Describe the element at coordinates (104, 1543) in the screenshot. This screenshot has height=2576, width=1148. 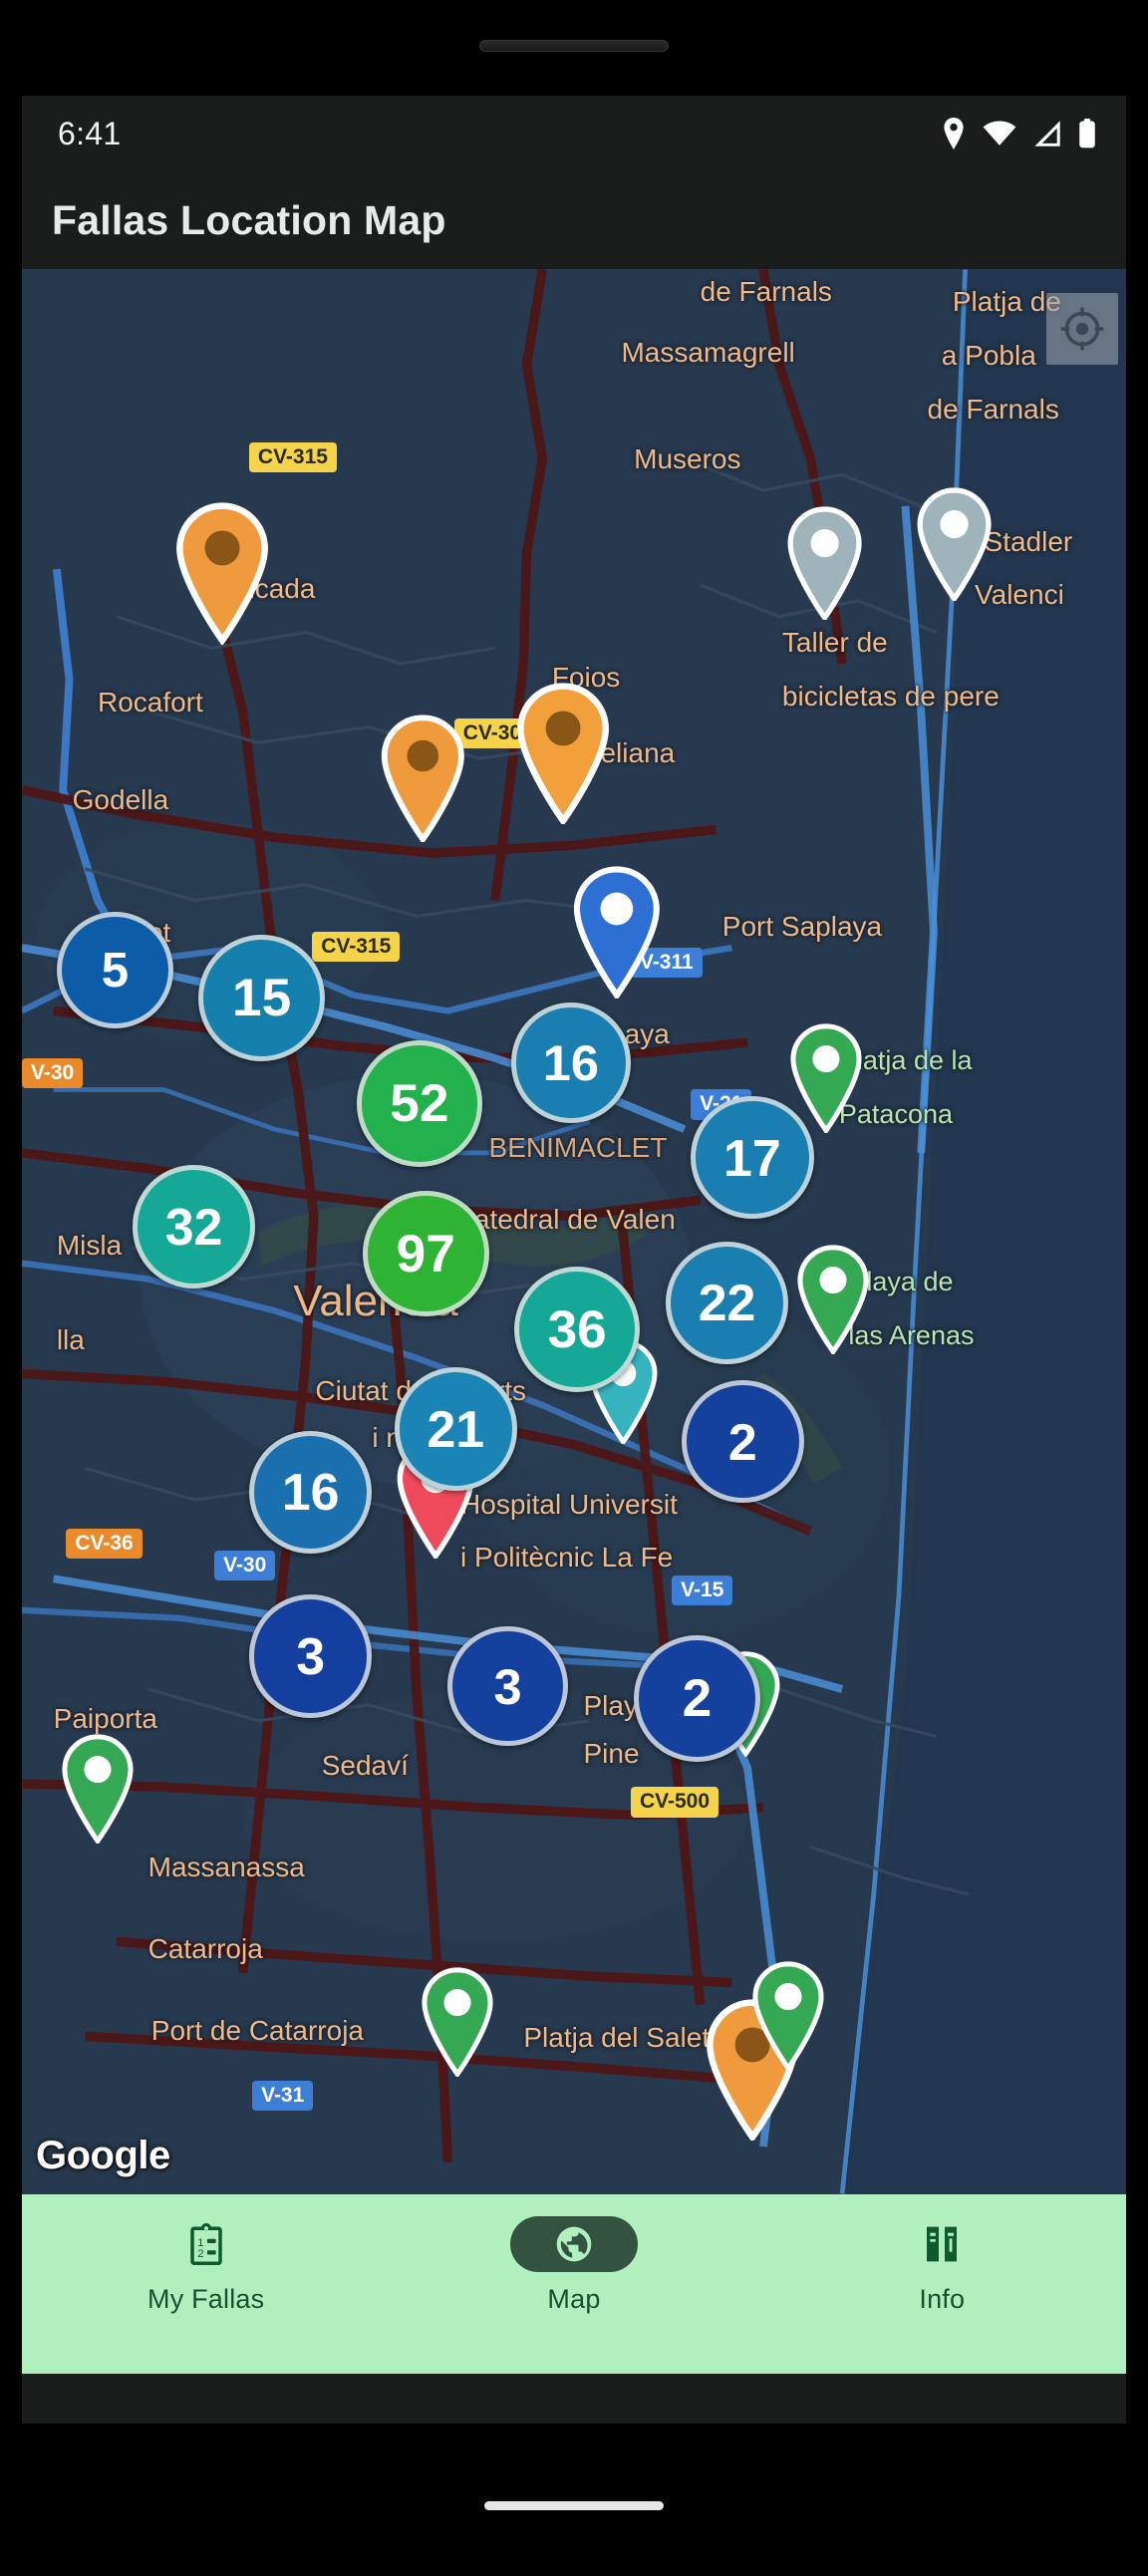
I see `road-shield: CV-36` at that location.